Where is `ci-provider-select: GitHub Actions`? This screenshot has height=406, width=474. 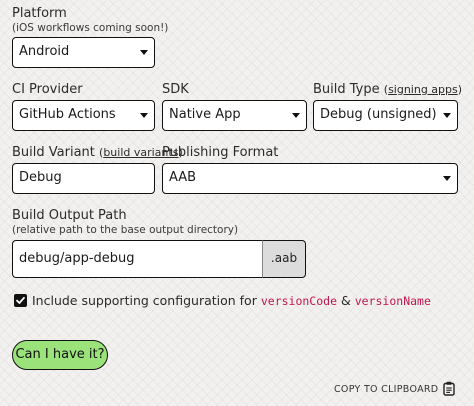
ci-provider-select: GitHub Actions is located at coordinates (83, 115).